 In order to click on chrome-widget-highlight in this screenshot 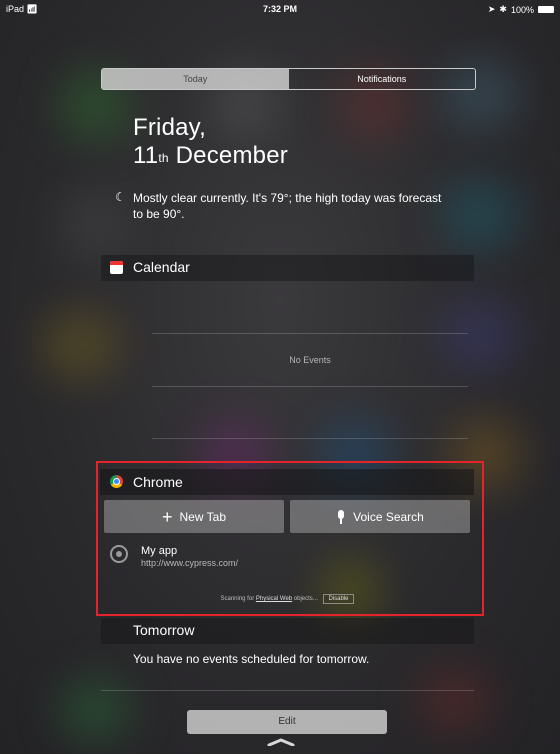, I will do `click(290, 538)`.